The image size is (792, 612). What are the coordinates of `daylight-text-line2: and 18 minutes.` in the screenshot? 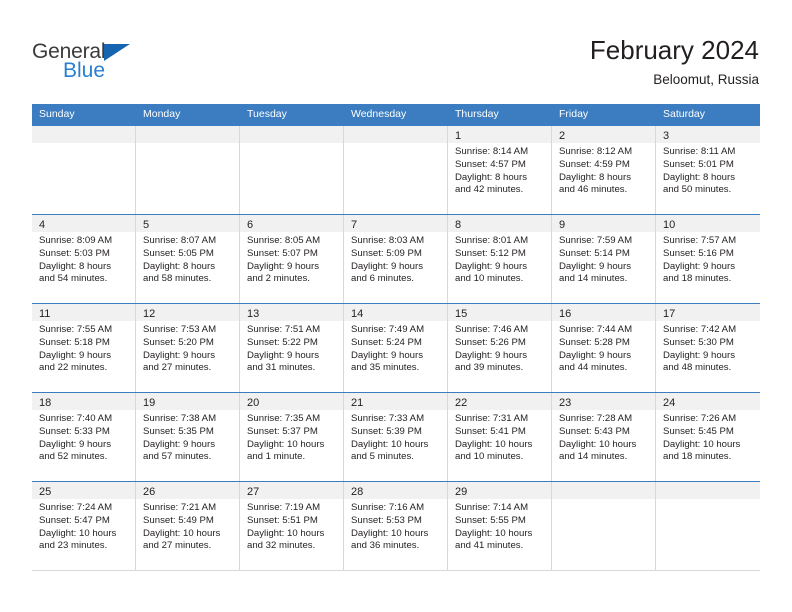 It's located at (697, 457).